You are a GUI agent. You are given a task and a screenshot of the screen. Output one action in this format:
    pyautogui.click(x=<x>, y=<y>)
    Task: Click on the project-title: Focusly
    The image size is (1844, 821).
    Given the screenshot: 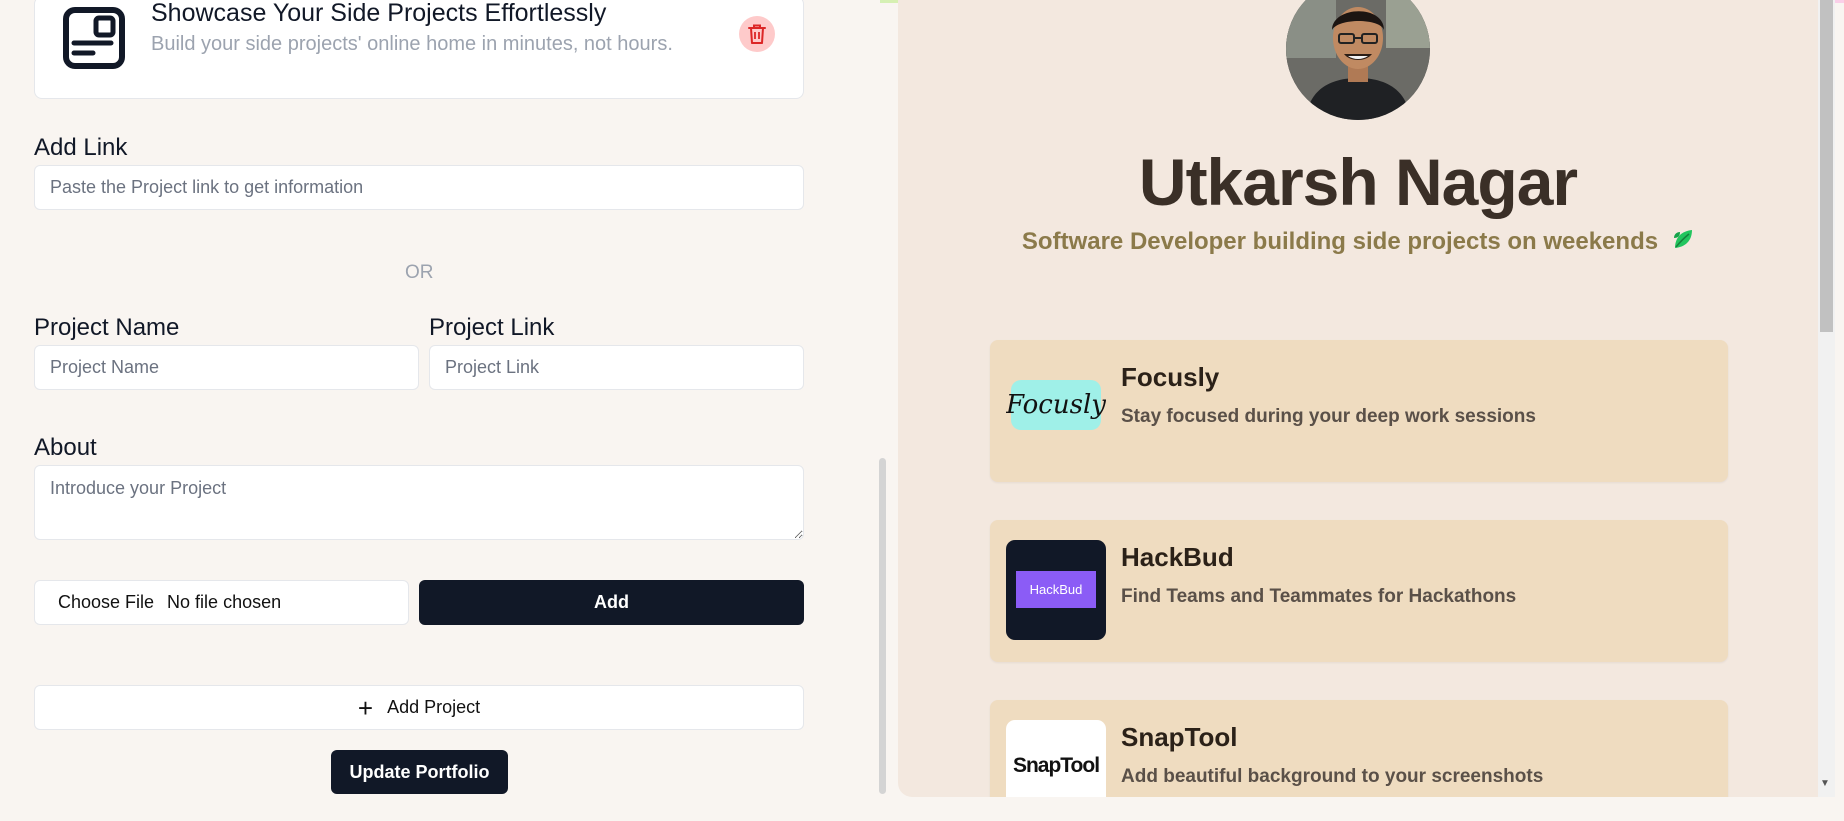 What is the action you would take?
    pyautogui.click(x=1170, y=377)
    